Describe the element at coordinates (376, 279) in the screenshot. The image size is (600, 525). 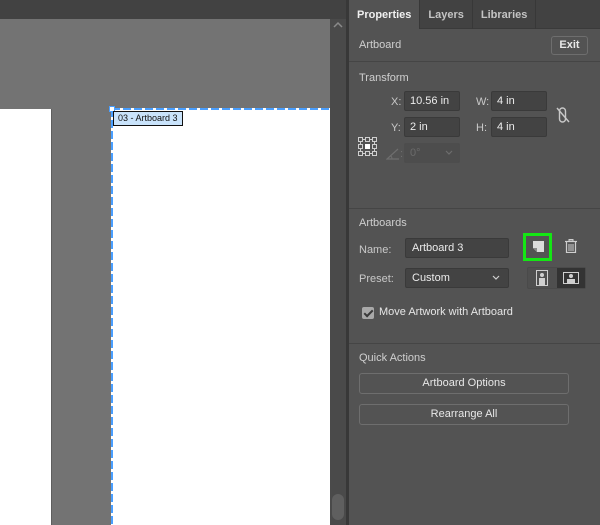
I see `preset-label: Preset:` at that location.